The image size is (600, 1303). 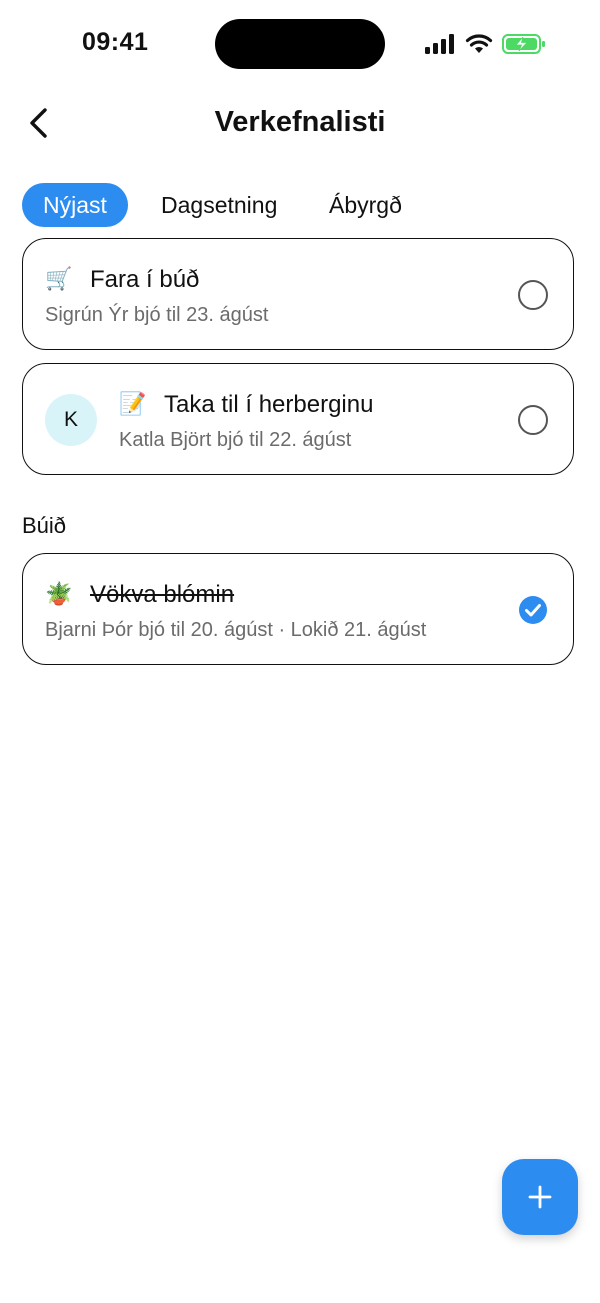 I want to click on signal-icon, so click(x=439, y=44).